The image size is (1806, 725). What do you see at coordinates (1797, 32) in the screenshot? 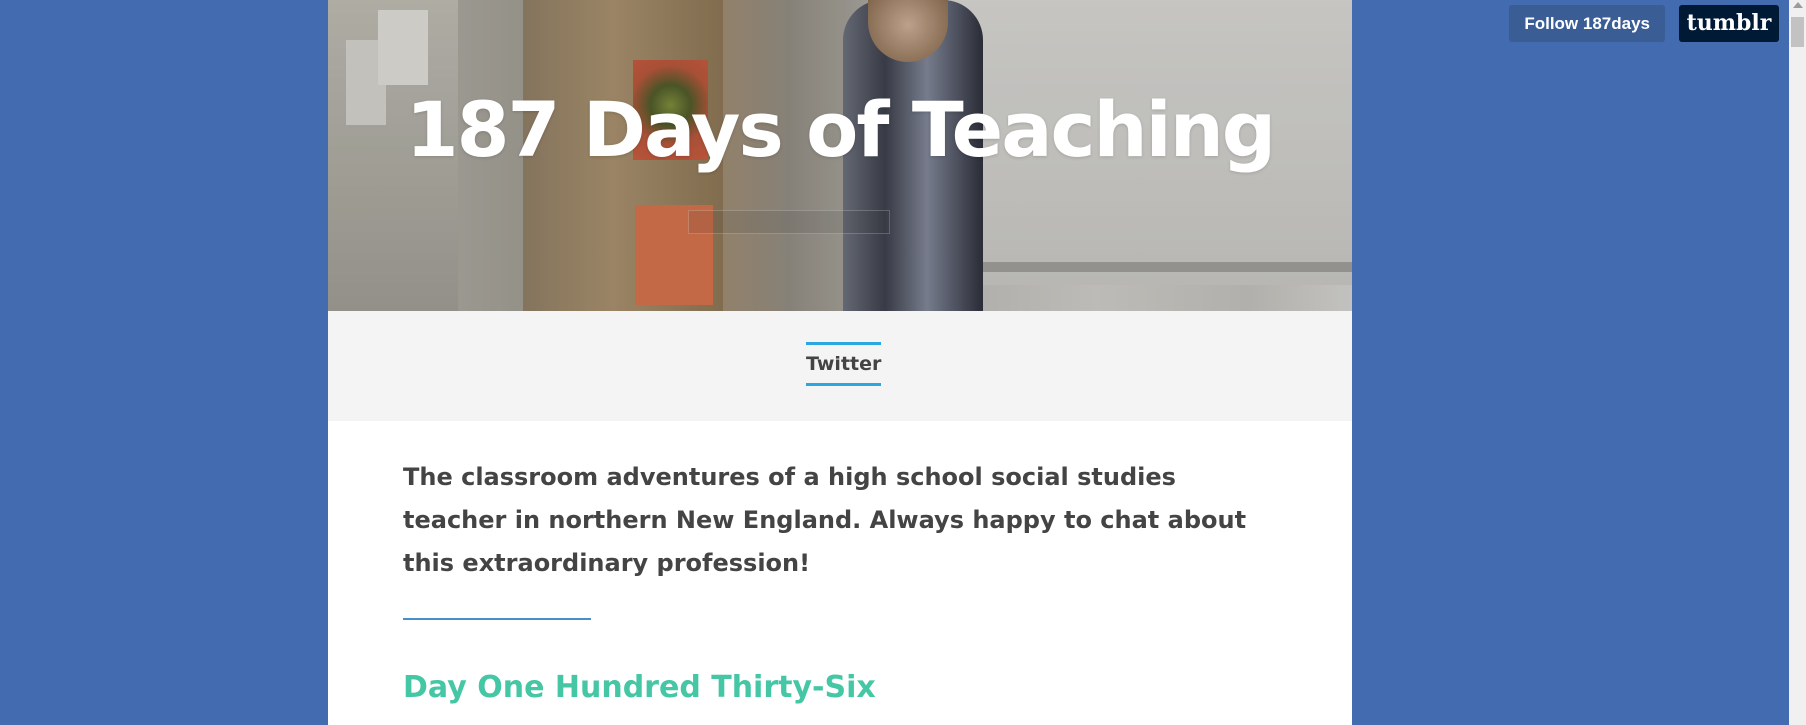
I see `scrollbar-thumb` at bounding box center [1797, 32].